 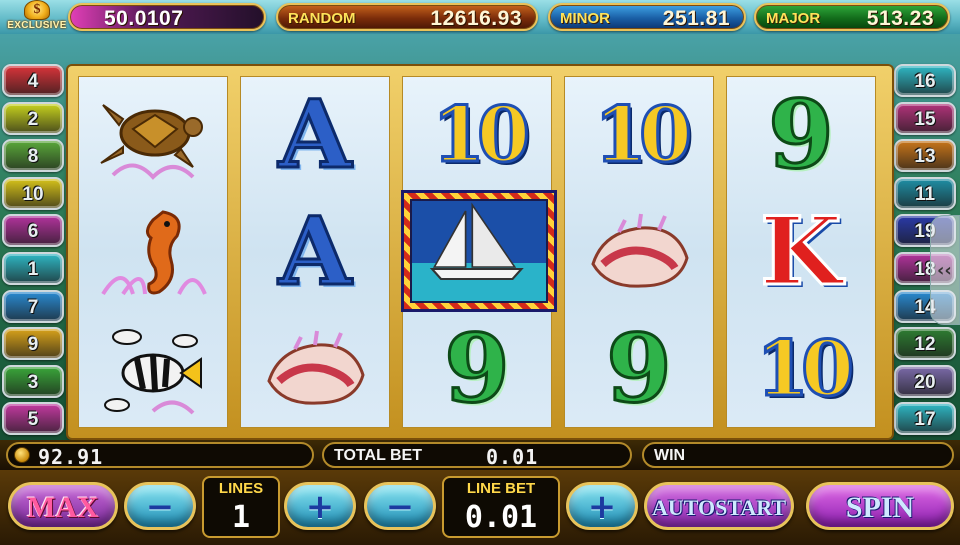 I want to click on logo-text: EXCLUSIVE, so click(x=37, y=25).